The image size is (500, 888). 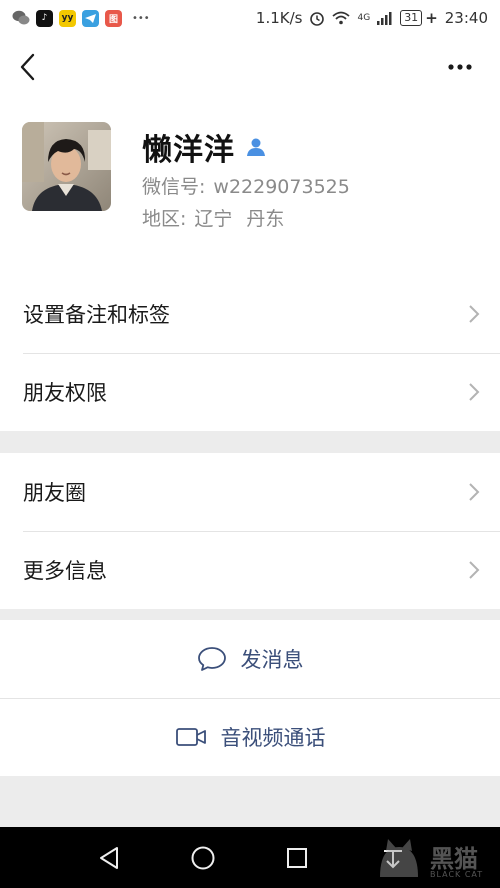 I want to click on chevron-left-icon, so click(x=27, y=67).